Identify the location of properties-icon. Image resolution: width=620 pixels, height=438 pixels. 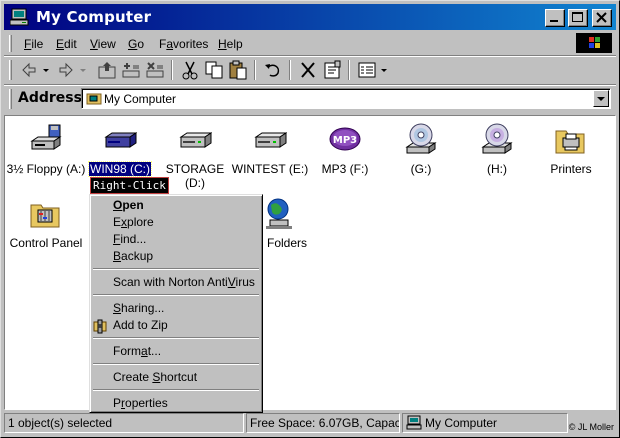
(332, 70).